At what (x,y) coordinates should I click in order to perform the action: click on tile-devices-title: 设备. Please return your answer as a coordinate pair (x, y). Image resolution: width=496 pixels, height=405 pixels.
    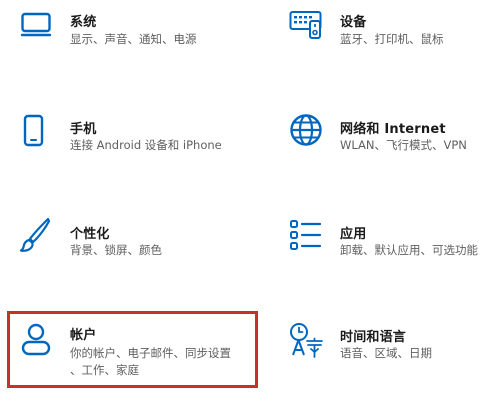
    Looking at the image, I should click on (353, 22).